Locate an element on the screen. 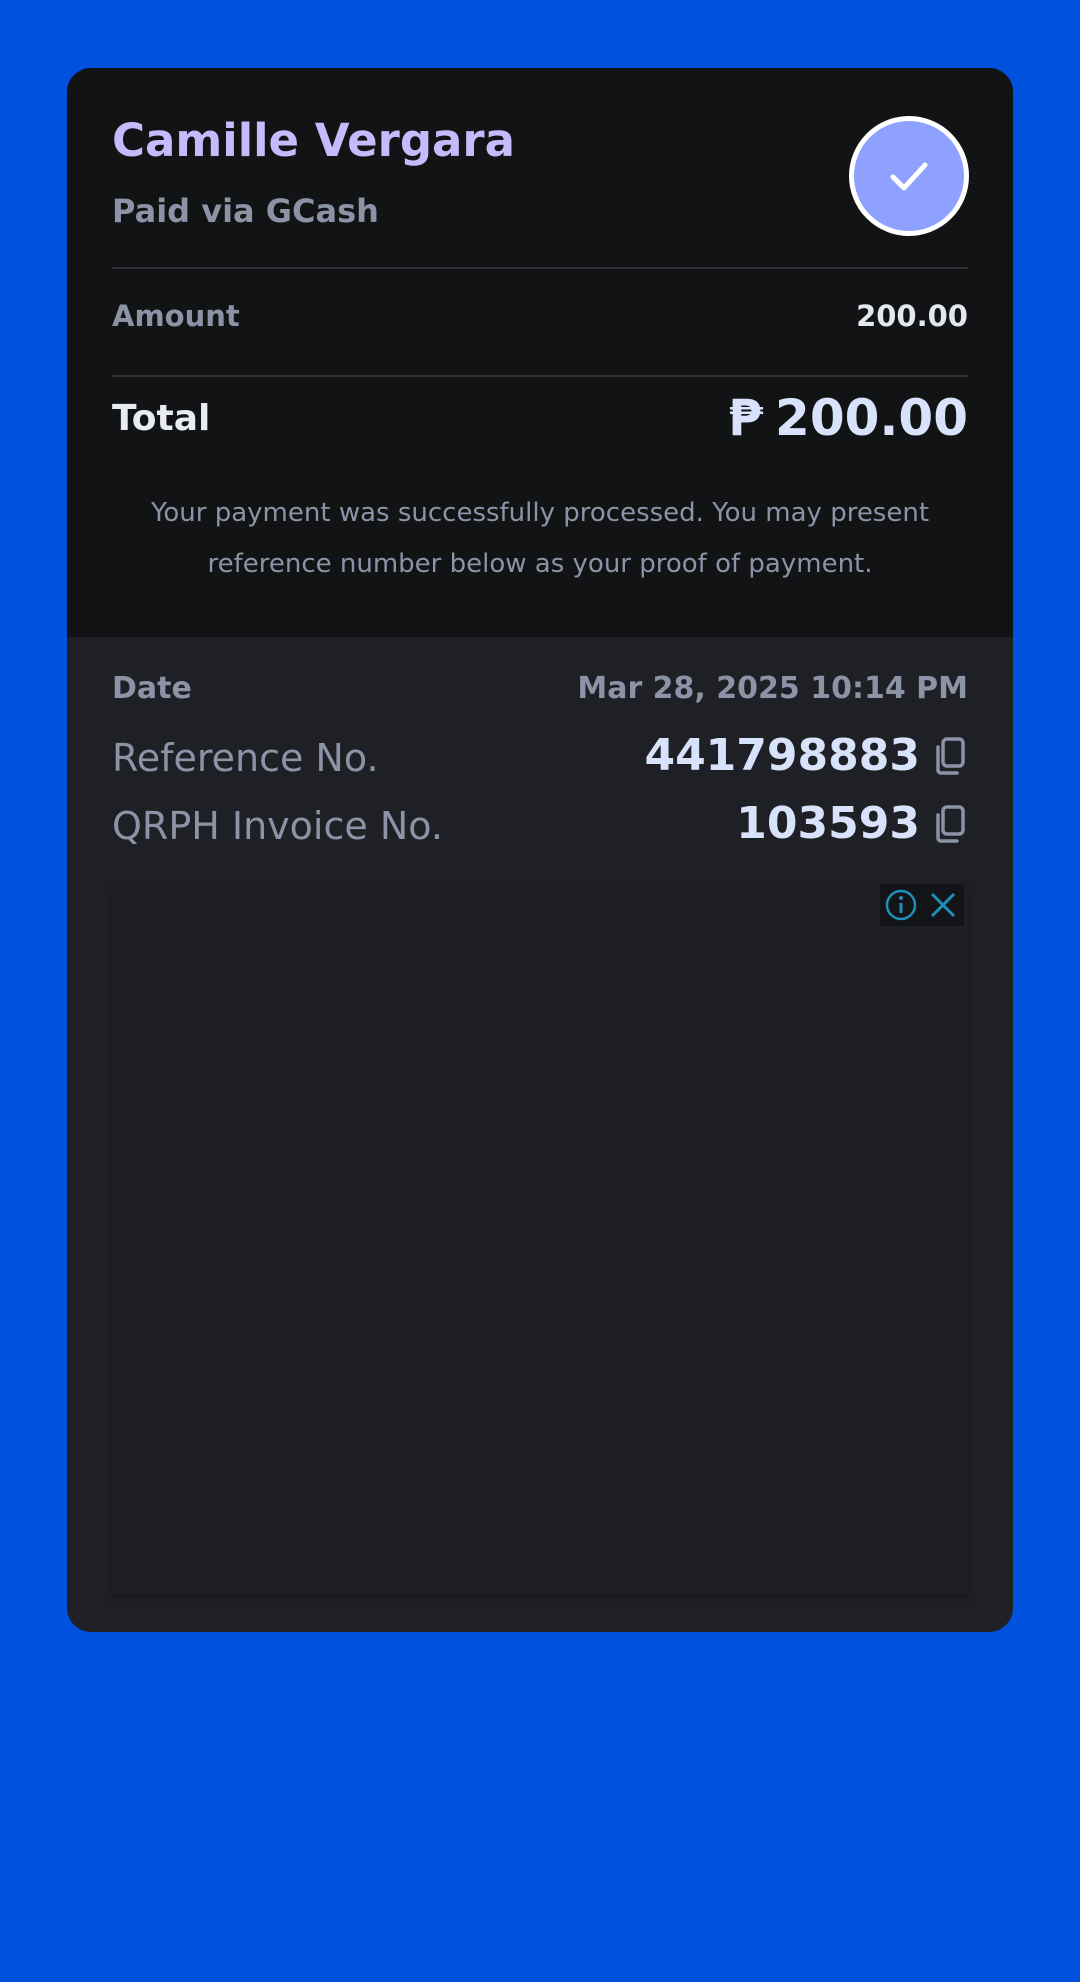 The width and height of the screenshot is (1080, 1982). info-icon is located at coordinates (901, 905).